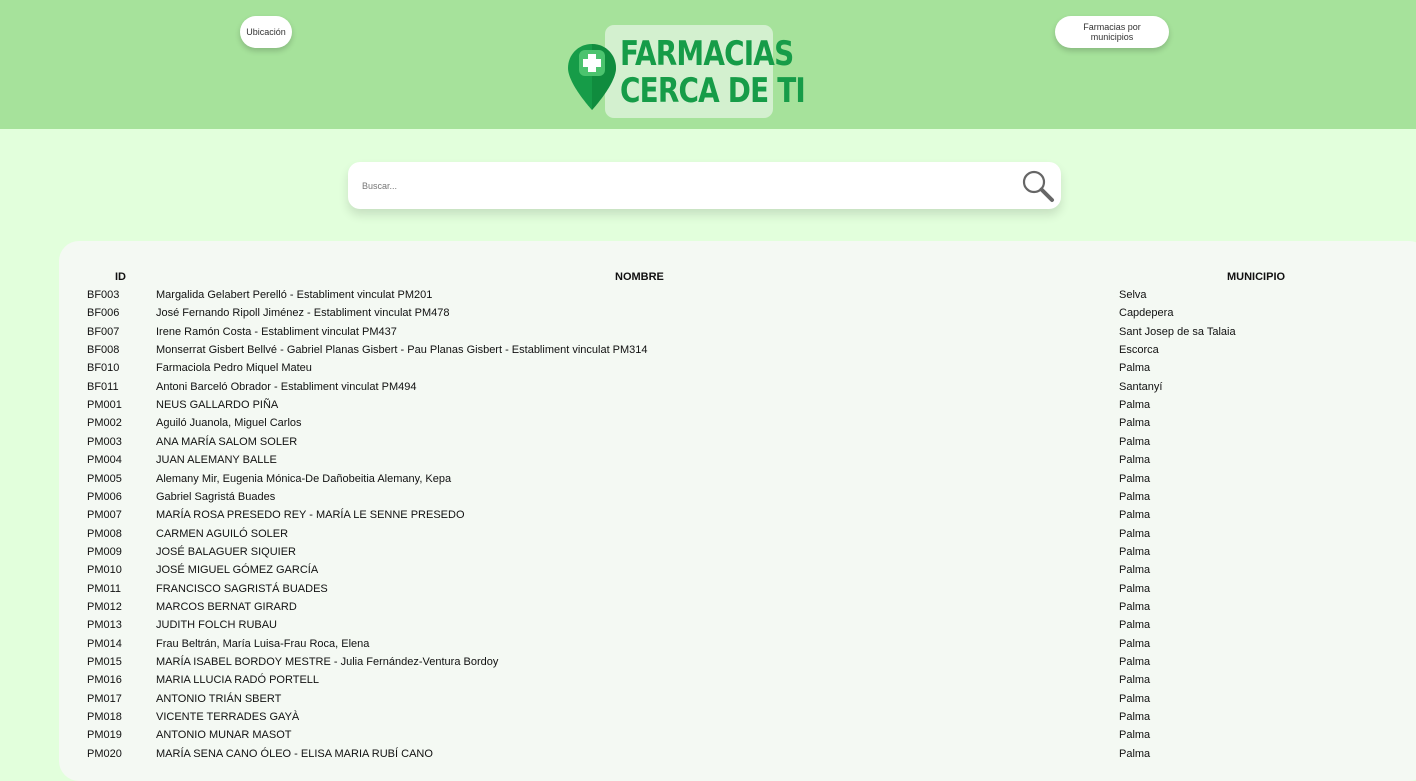 This screenshot has width=1416, height=781. I want to click on table-row: BF010 Farmaciola Pedro Miquel Mateu Palma, so click(708, 369).